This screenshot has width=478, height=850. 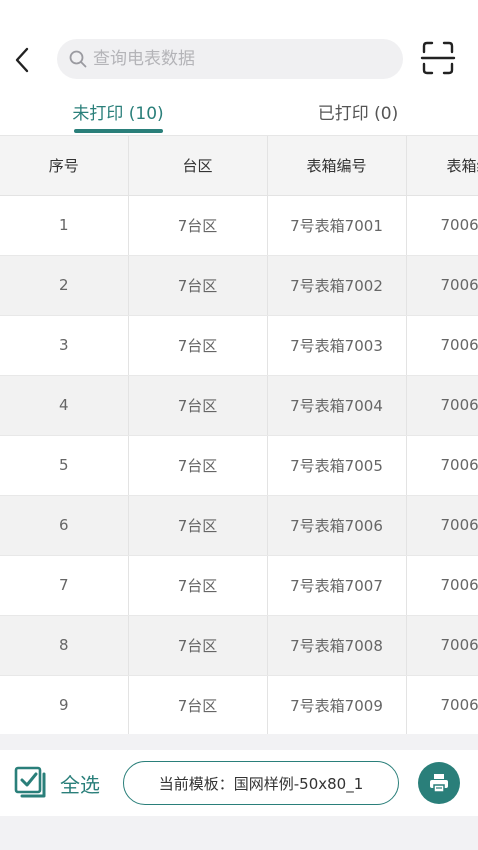 I want to click on bottom-safe-area, so click(x=239, y=833).